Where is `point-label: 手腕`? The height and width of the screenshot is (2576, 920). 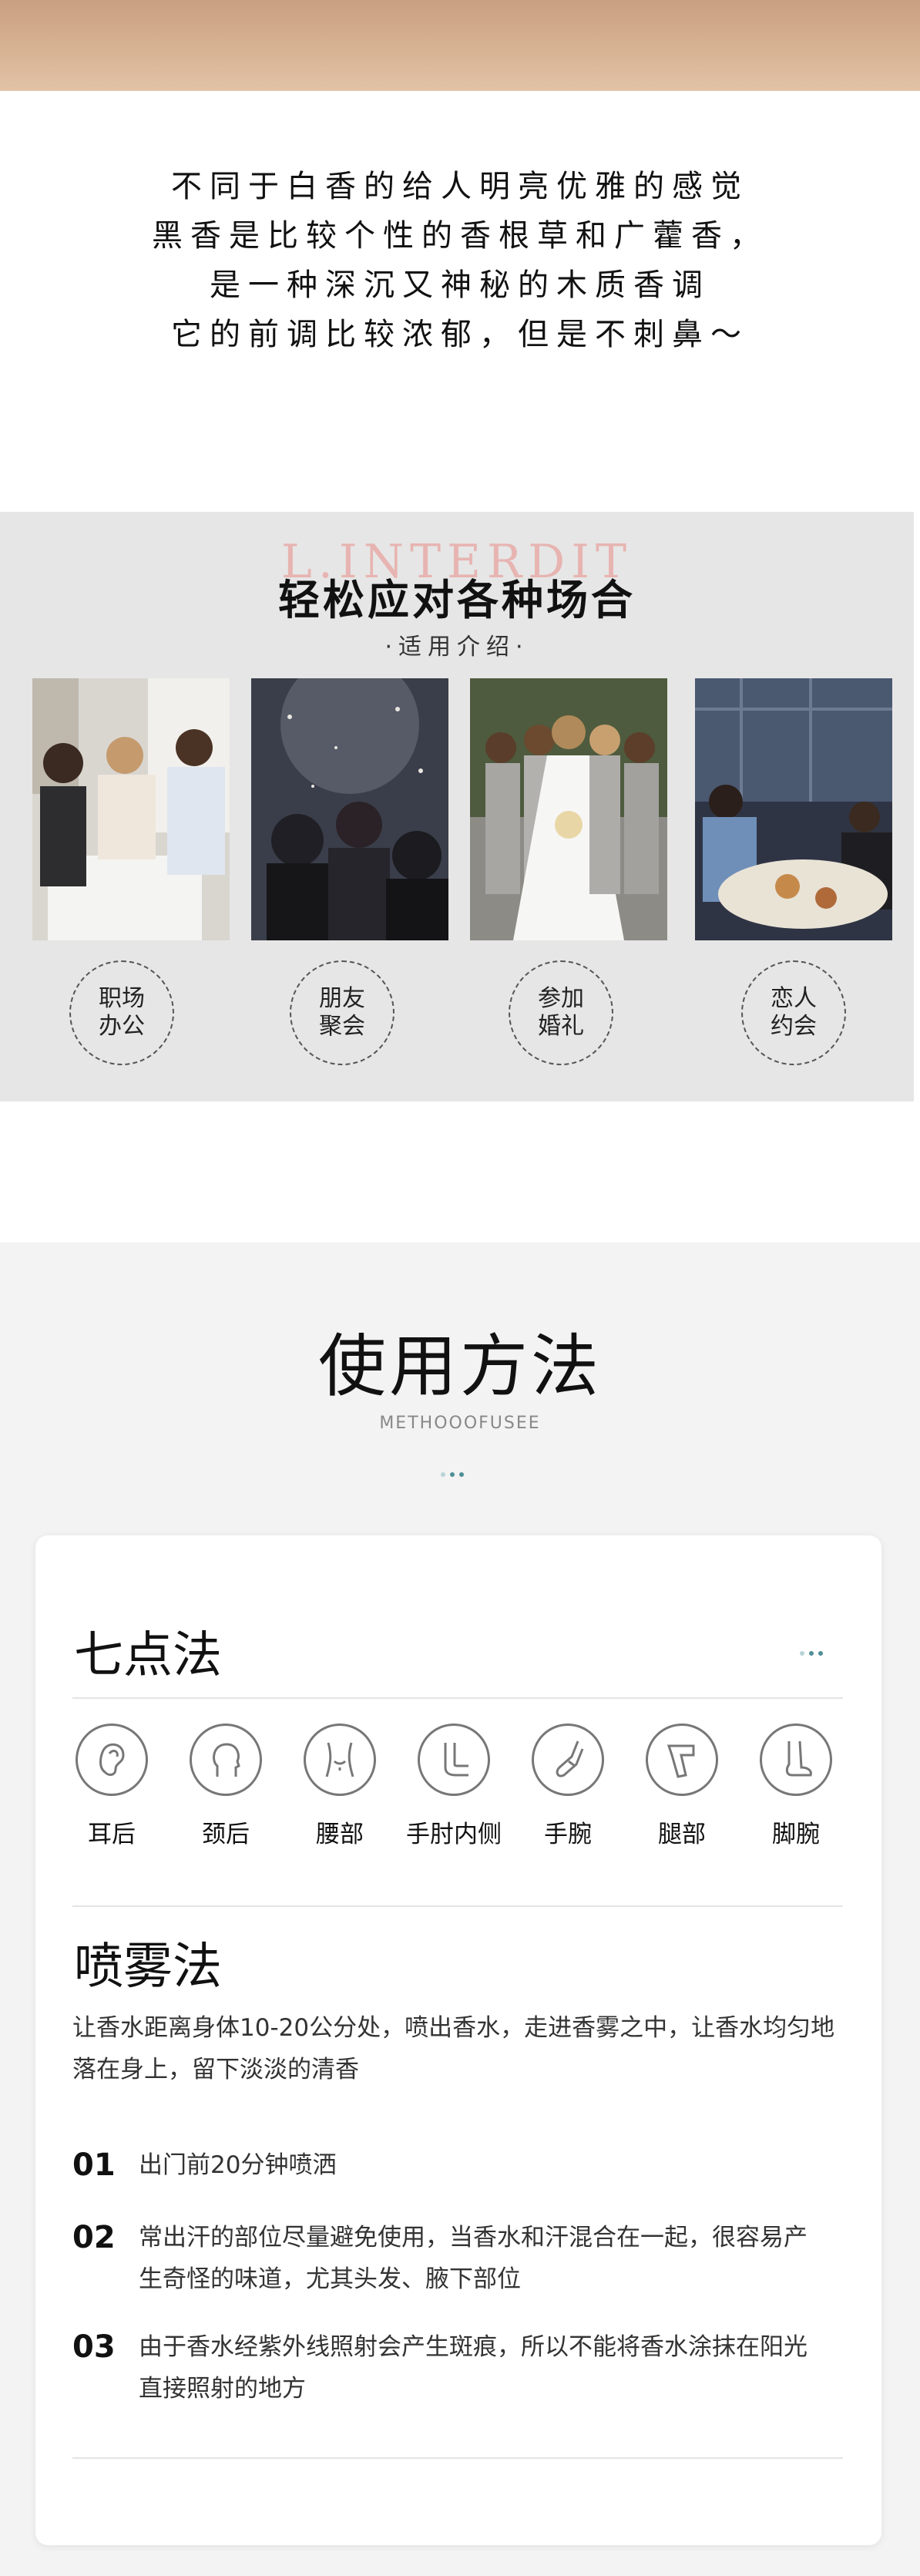 point-label: 手腕 is located at coordinates (568, 1834).